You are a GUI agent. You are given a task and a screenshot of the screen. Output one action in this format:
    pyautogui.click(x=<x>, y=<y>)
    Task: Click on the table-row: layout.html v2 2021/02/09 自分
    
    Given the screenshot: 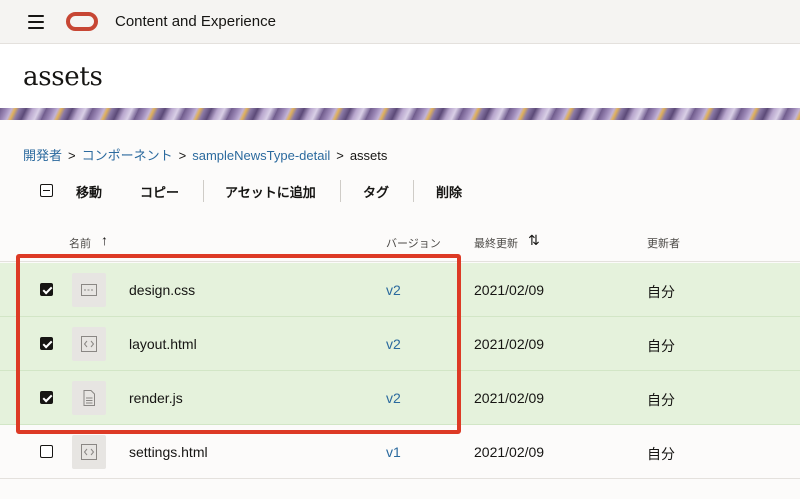 What is the action you would take?
    pyautogui.click(x=400, y=344)
    